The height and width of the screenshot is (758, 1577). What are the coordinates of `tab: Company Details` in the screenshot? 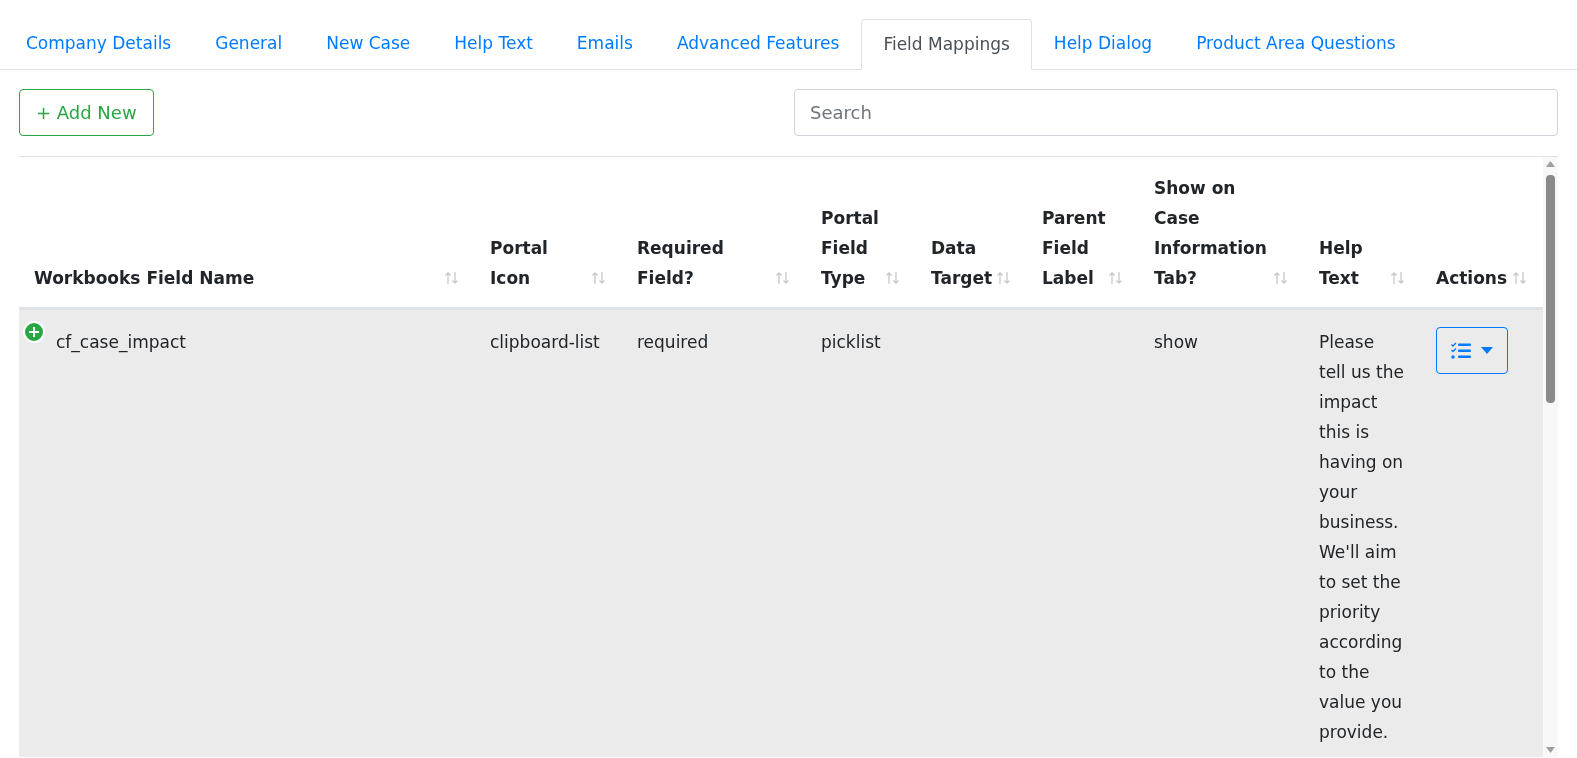 It's located at (99, 43).